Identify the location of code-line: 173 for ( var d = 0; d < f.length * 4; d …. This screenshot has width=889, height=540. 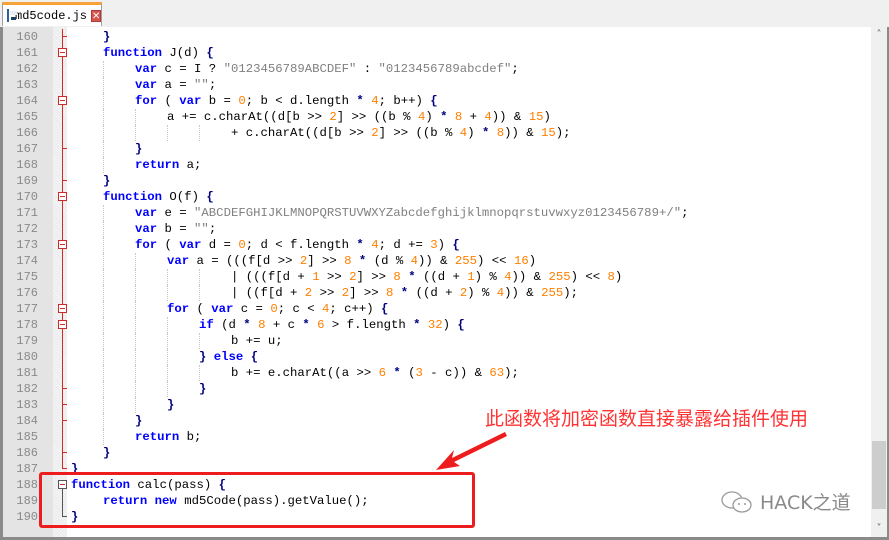
(433, 245).